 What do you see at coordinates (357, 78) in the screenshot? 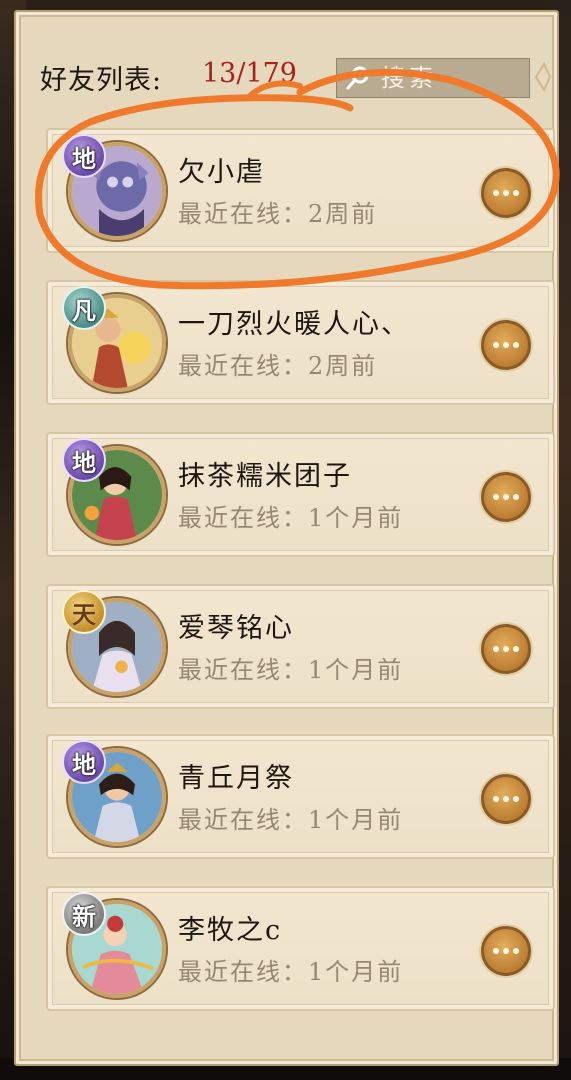
I see `search-icon` at bounding box center [357, 78].